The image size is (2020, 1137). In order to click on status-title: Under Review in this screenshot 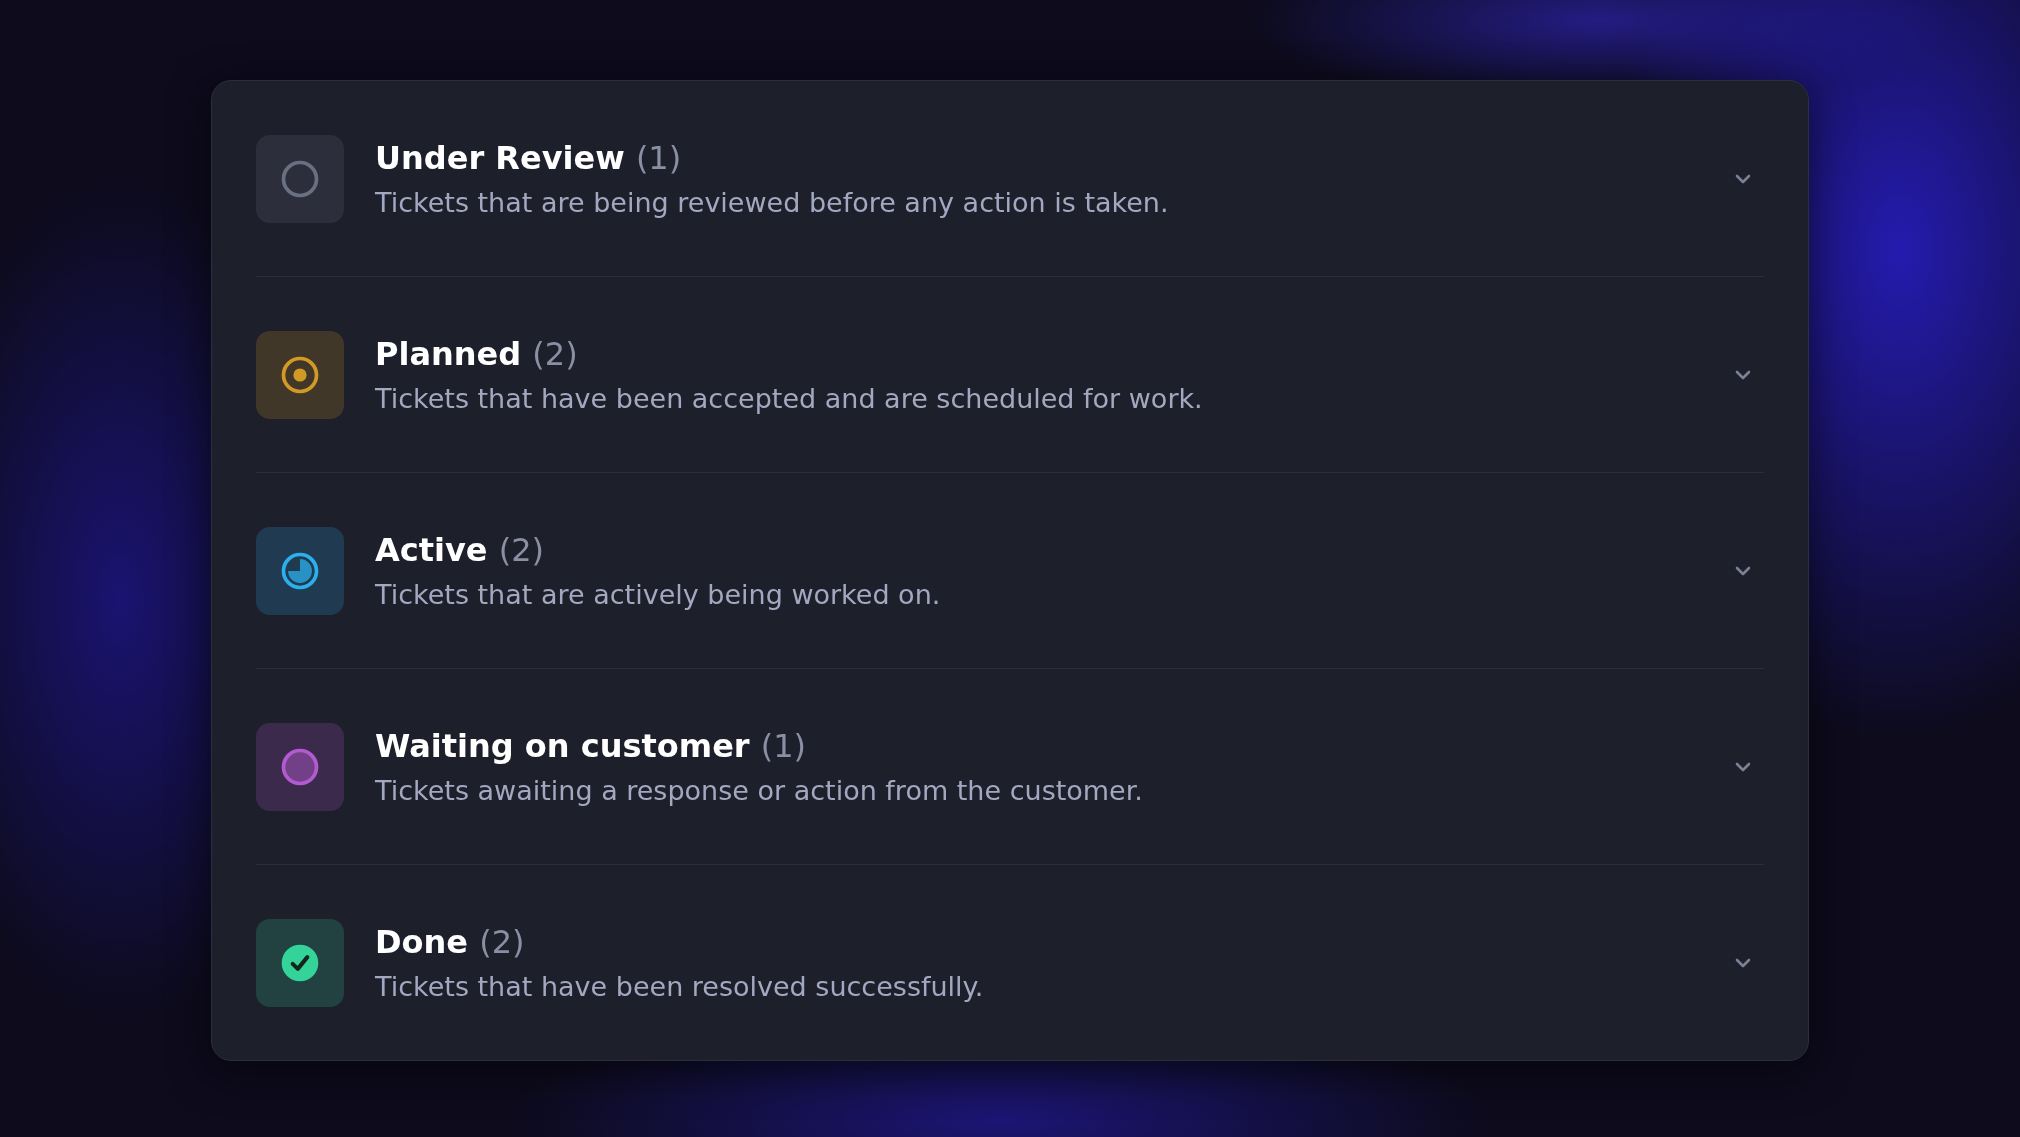, I will do `click(500, 158)`.